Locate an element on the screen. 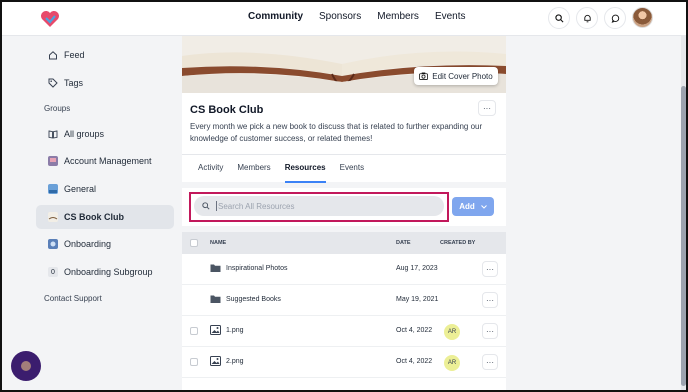 This screenshot has height=392, width=688. edit-cover-label: Edit Cover Photo is located at coordinates (462, 76).